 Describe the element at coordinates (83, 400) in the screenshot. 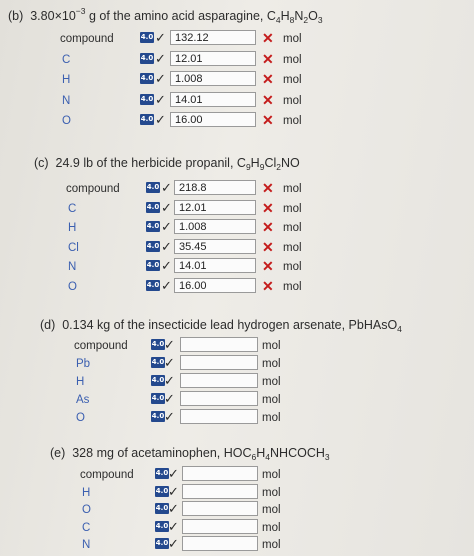

I see `section-d-row-label: As` at that location.